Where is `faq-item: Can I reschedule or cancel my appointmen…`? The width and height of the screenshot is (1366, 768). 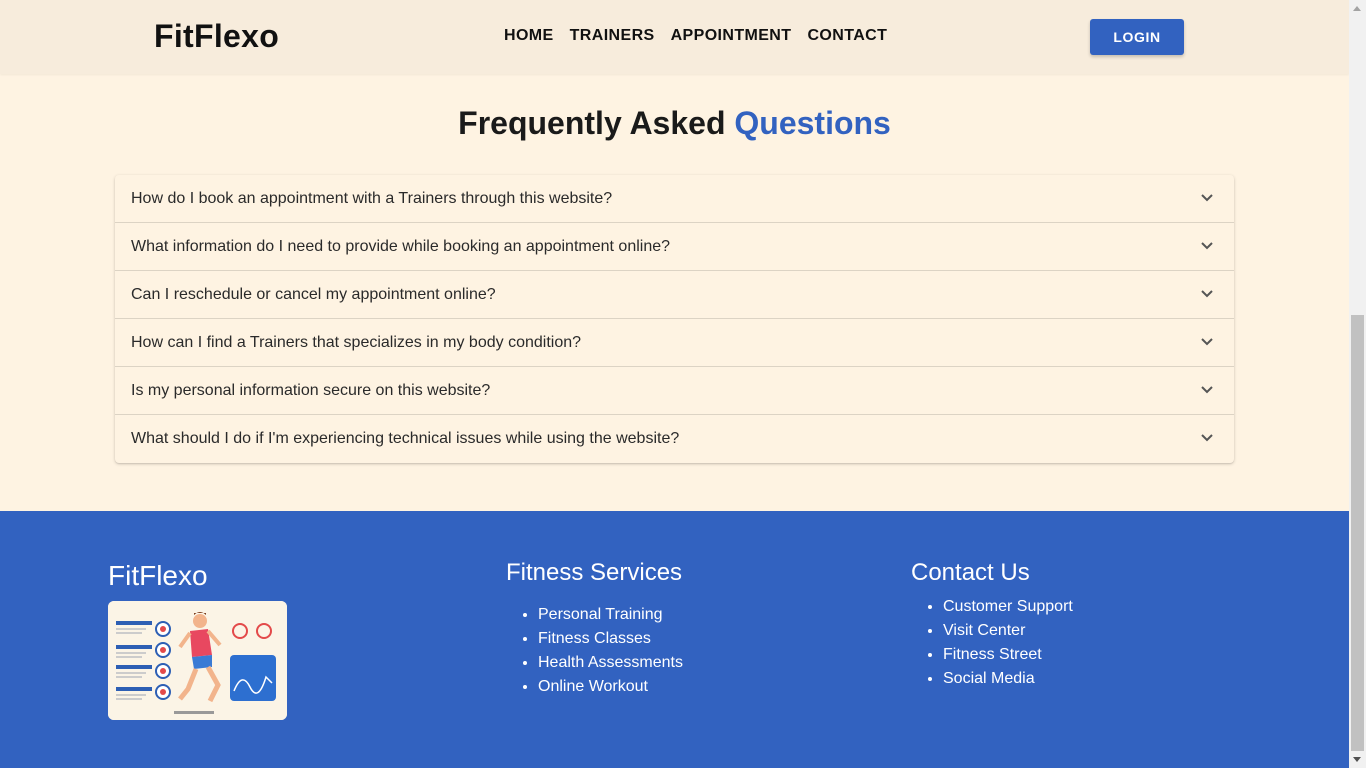
faq-item: Can I reschedule or cancel my appointmen… is located at coordinates (674, 295).